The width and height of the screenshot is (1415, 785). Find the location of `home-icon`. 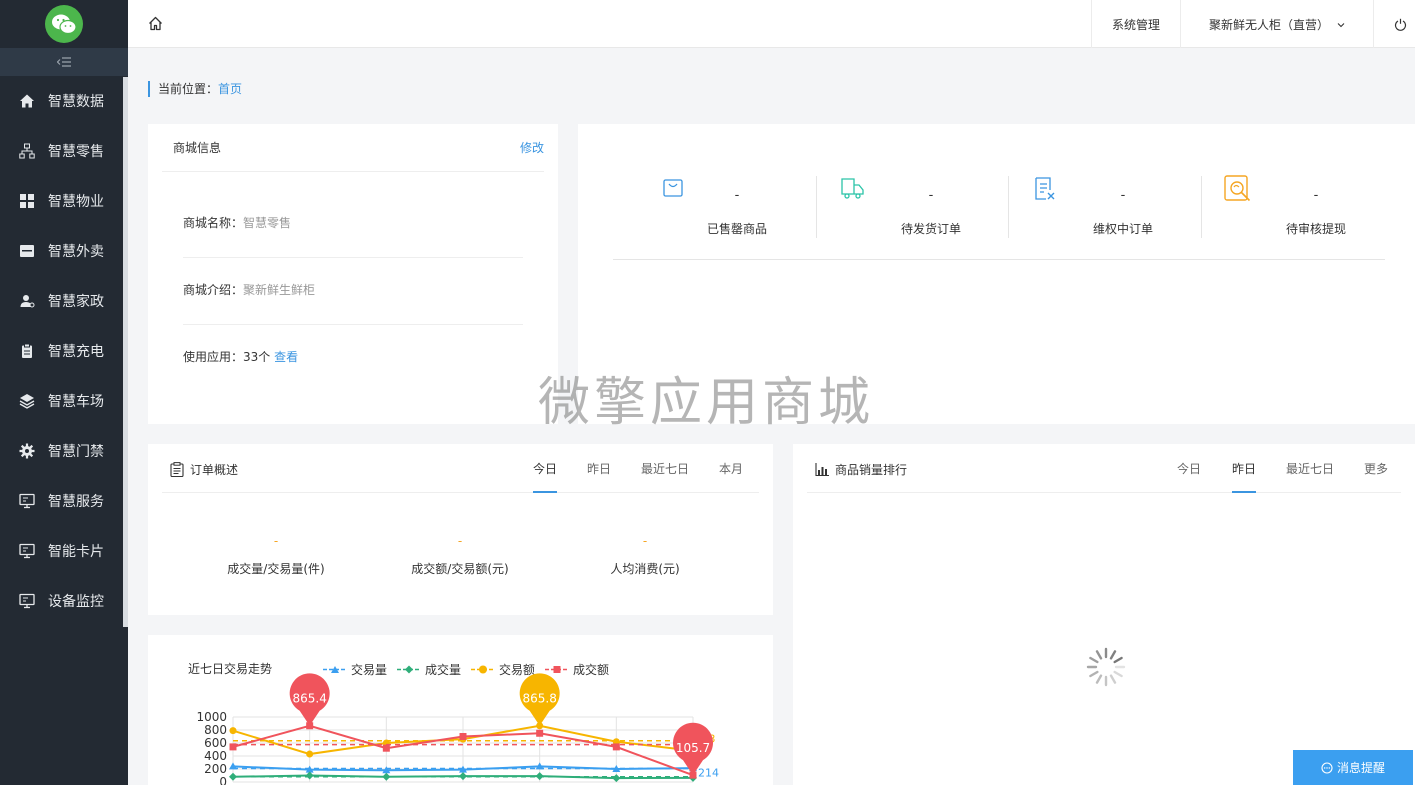

home-icon is located at coordinates (155, 25).